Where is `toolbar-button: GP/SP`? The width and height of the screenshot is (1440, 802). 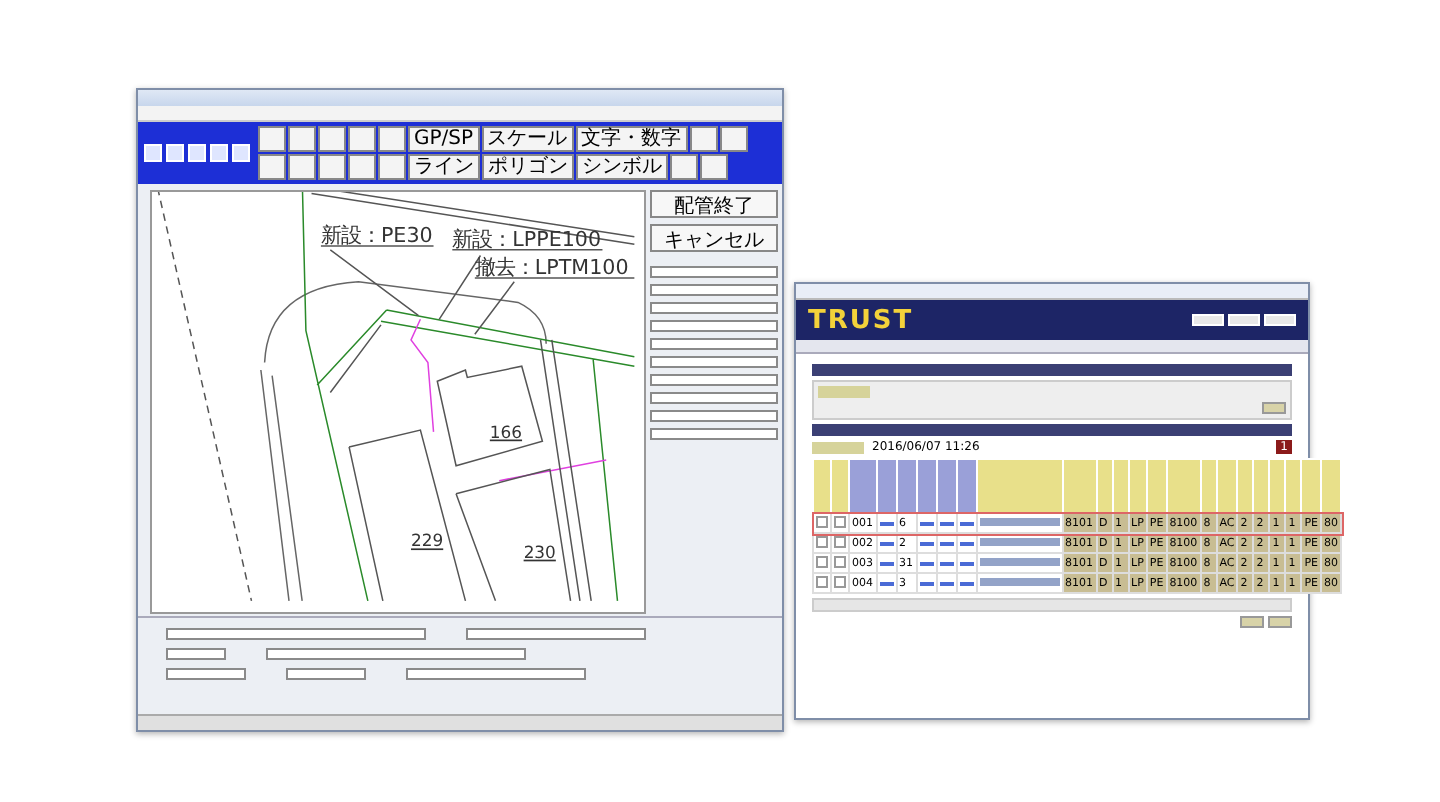 toolbar-button: GP/SP is located at coordinates (444, 139).